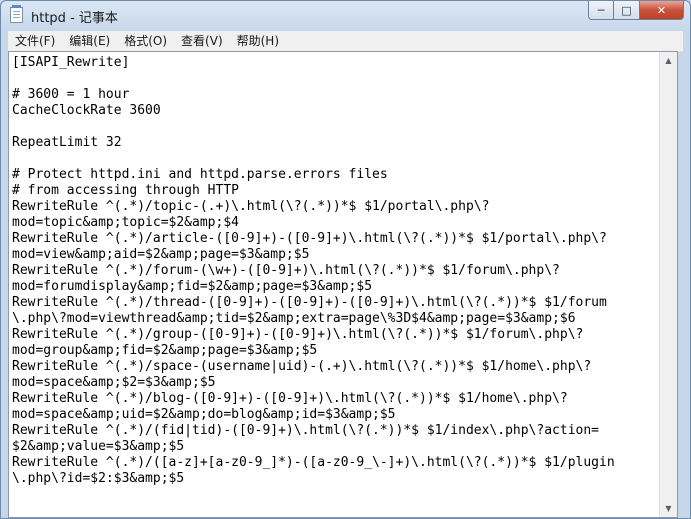 Image resolution: width=691 pixels, height=519 pixels. What do you see at coordinates (668, 60) in the screenshot?
I see `scroll-up-arrow-icon: ▲` at bounding box center [668, 60].